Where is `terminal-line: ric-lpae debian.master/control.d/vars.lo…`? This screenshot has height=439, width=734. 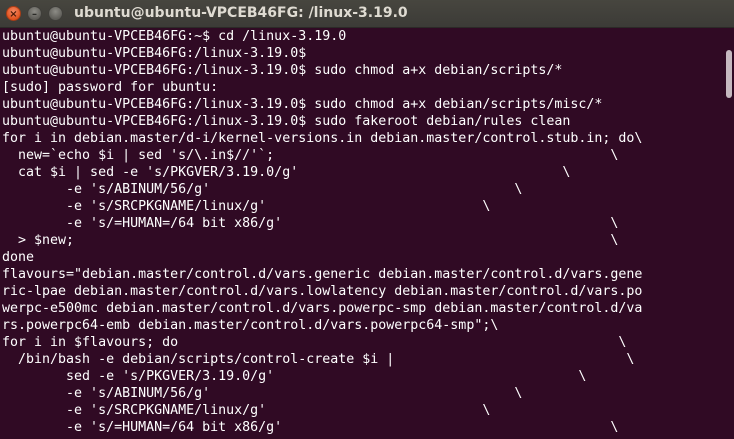
terminal-line: ric-lpae debian.master/control.d/vars.lo… is located at coordinates (322, 291).